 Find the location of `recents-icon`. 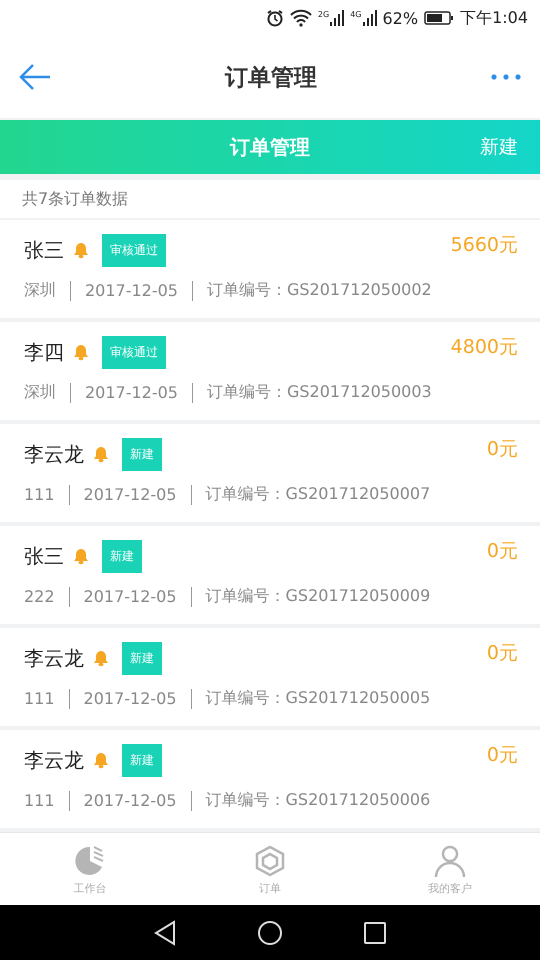

recents-icon is located at coordinates (375, 932).